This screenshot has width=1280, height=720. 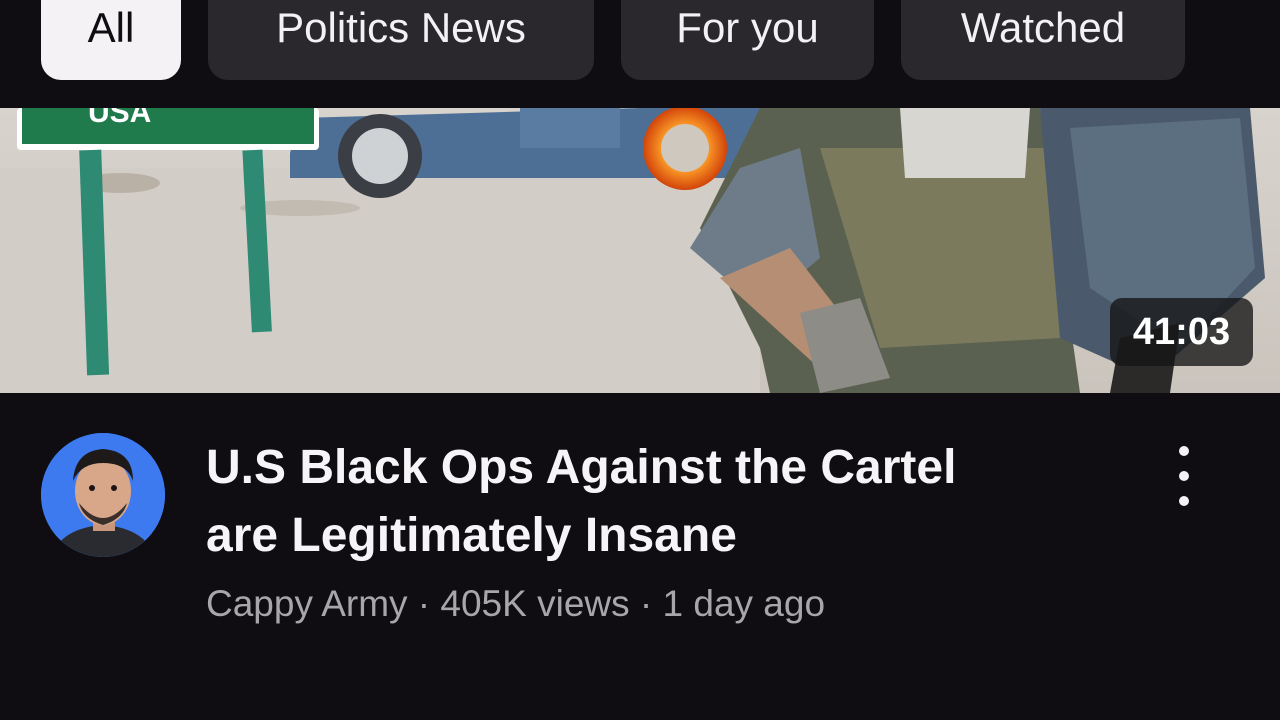 I want to click on channel-name: Cappy Army, so click(x=307, y=603).